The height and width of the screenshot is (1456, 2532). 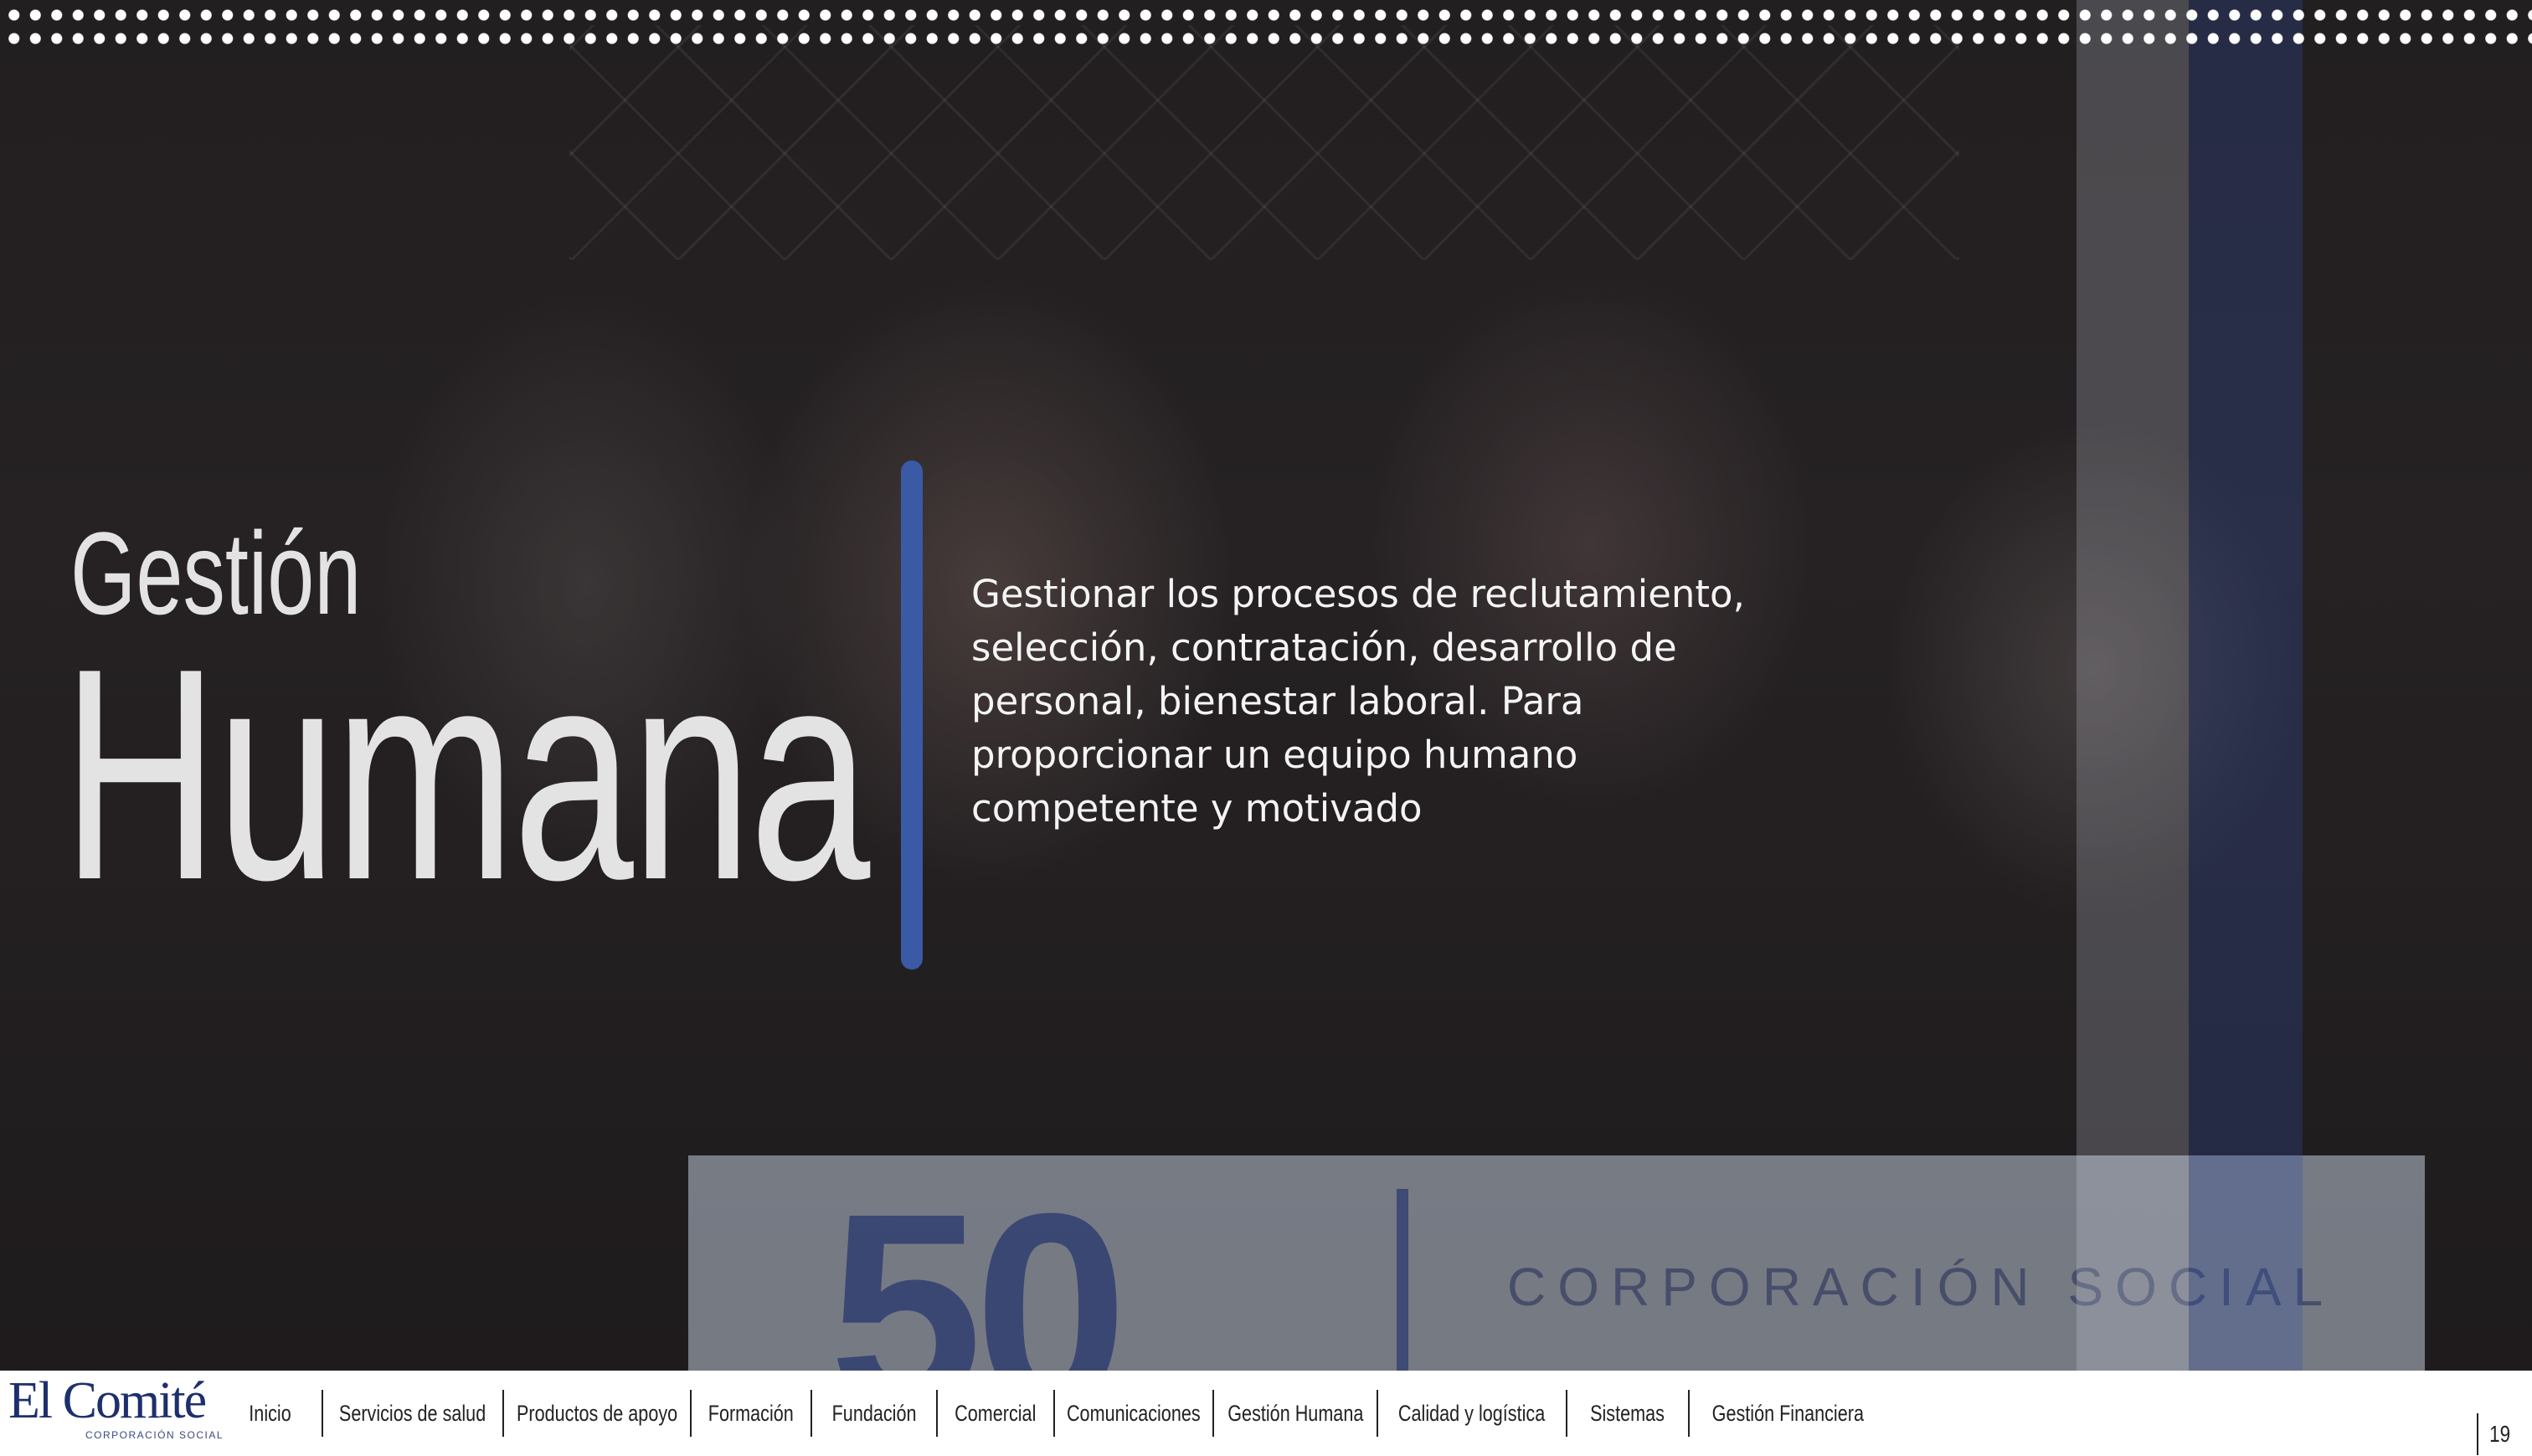 I want to click on nav-item-inicio: Inicio, so click(x=270, y=1413).